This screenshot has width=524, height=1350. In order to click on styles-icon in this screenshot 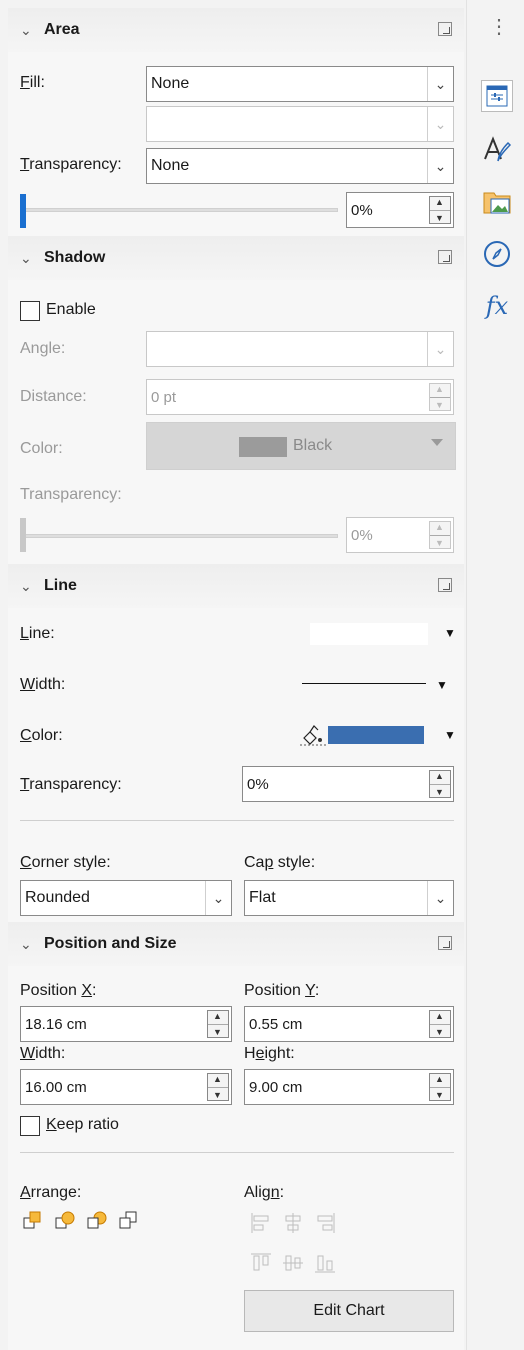, I will do `click(497, 150)`.